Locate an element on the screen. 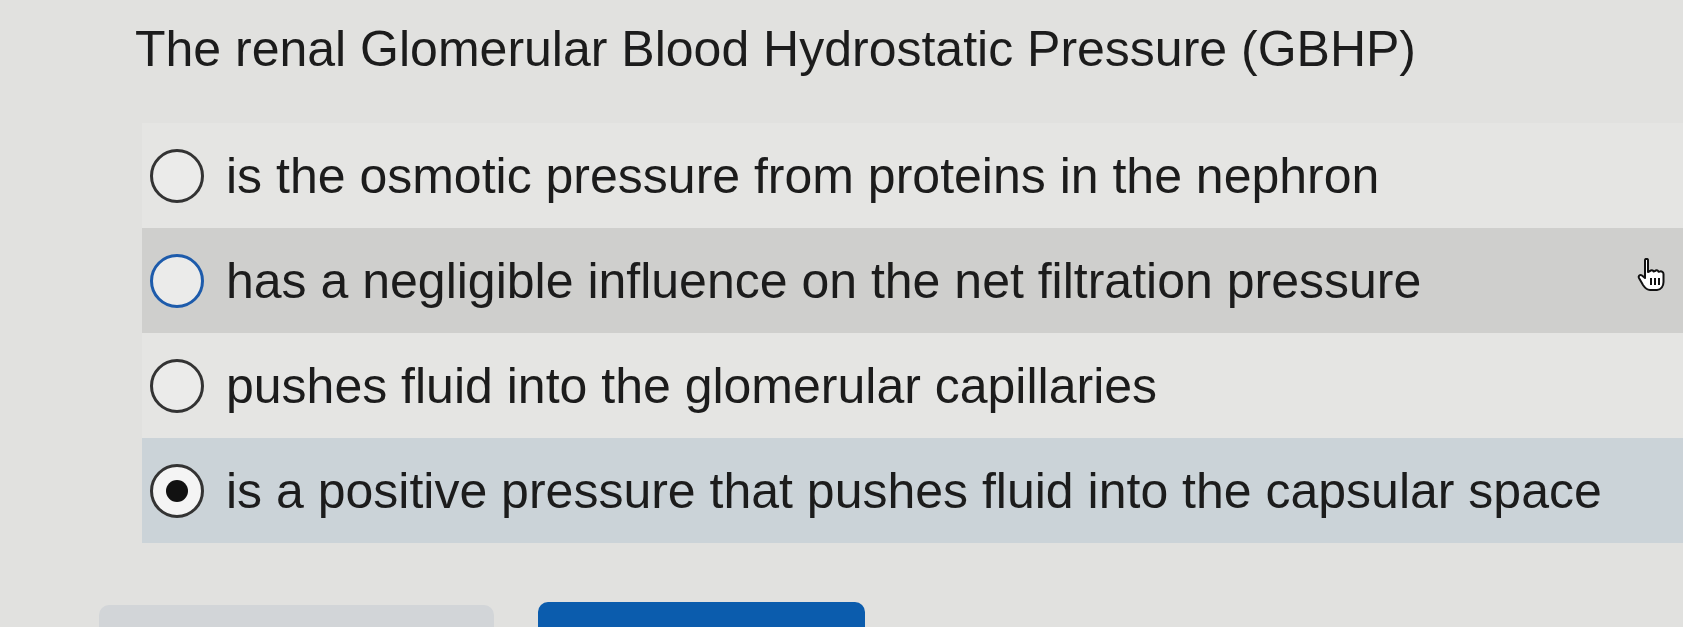 This screenshot has height=627, width=1683. option-text: is a positive pressure that pushes fluid into the capsular space is located at coordinates (914, 490).